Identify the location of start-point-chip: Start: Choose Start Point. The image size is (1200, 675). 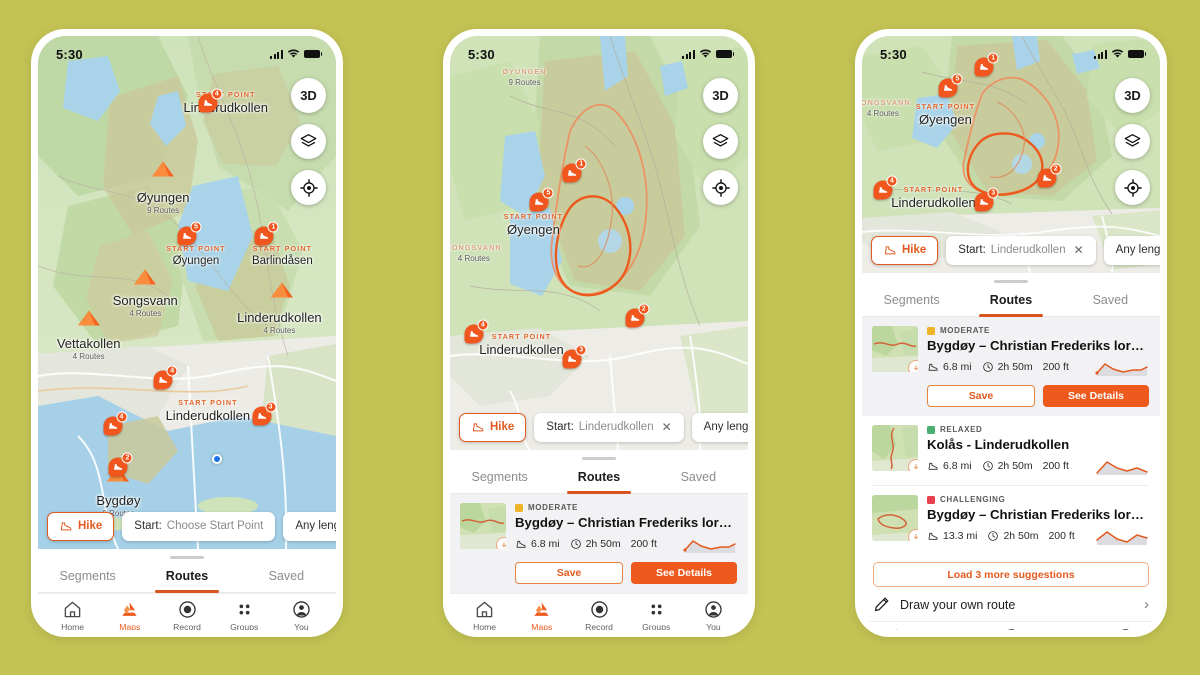
(199, 526).